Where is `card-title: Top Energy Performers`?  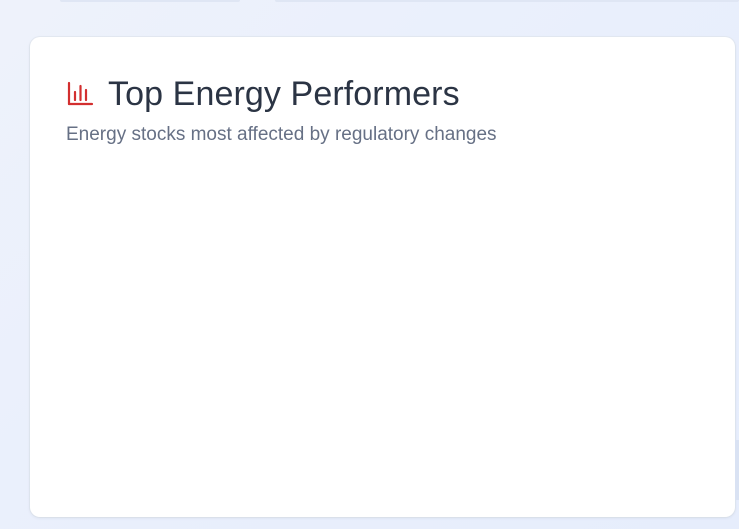
card-title: Top Energy Performers is located at coordinates (284, 94).